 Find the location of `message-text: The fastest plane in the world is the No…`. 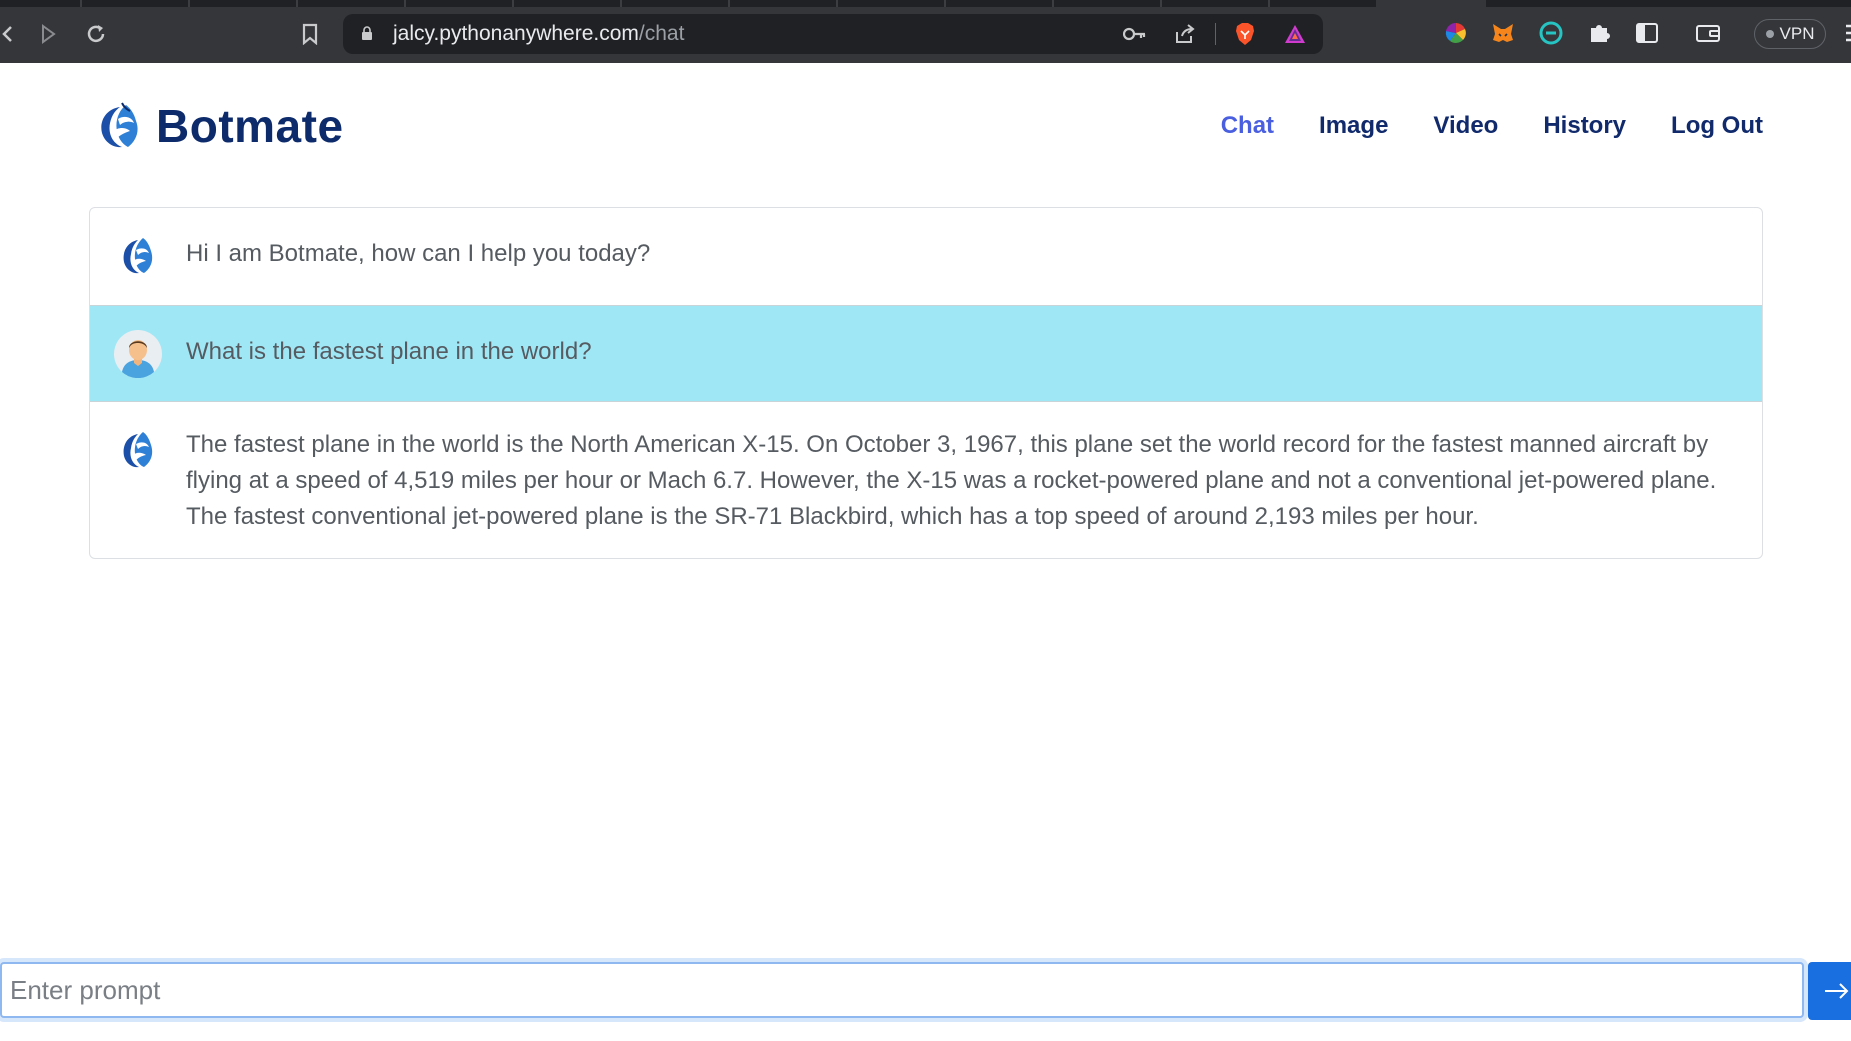

message-text: The fastest plane in the world is the No… is located at coordinates (951, 480).